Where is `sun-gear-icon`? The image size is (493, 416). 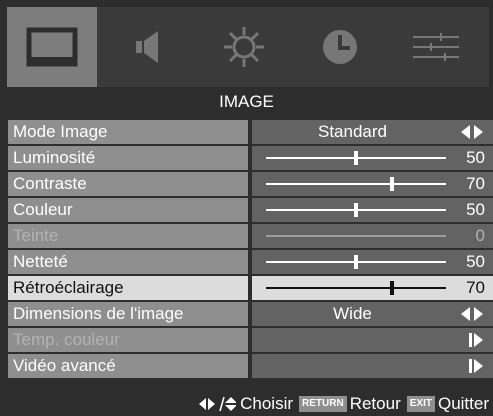 sun-gear-icon is located at coordinates (244, 47).